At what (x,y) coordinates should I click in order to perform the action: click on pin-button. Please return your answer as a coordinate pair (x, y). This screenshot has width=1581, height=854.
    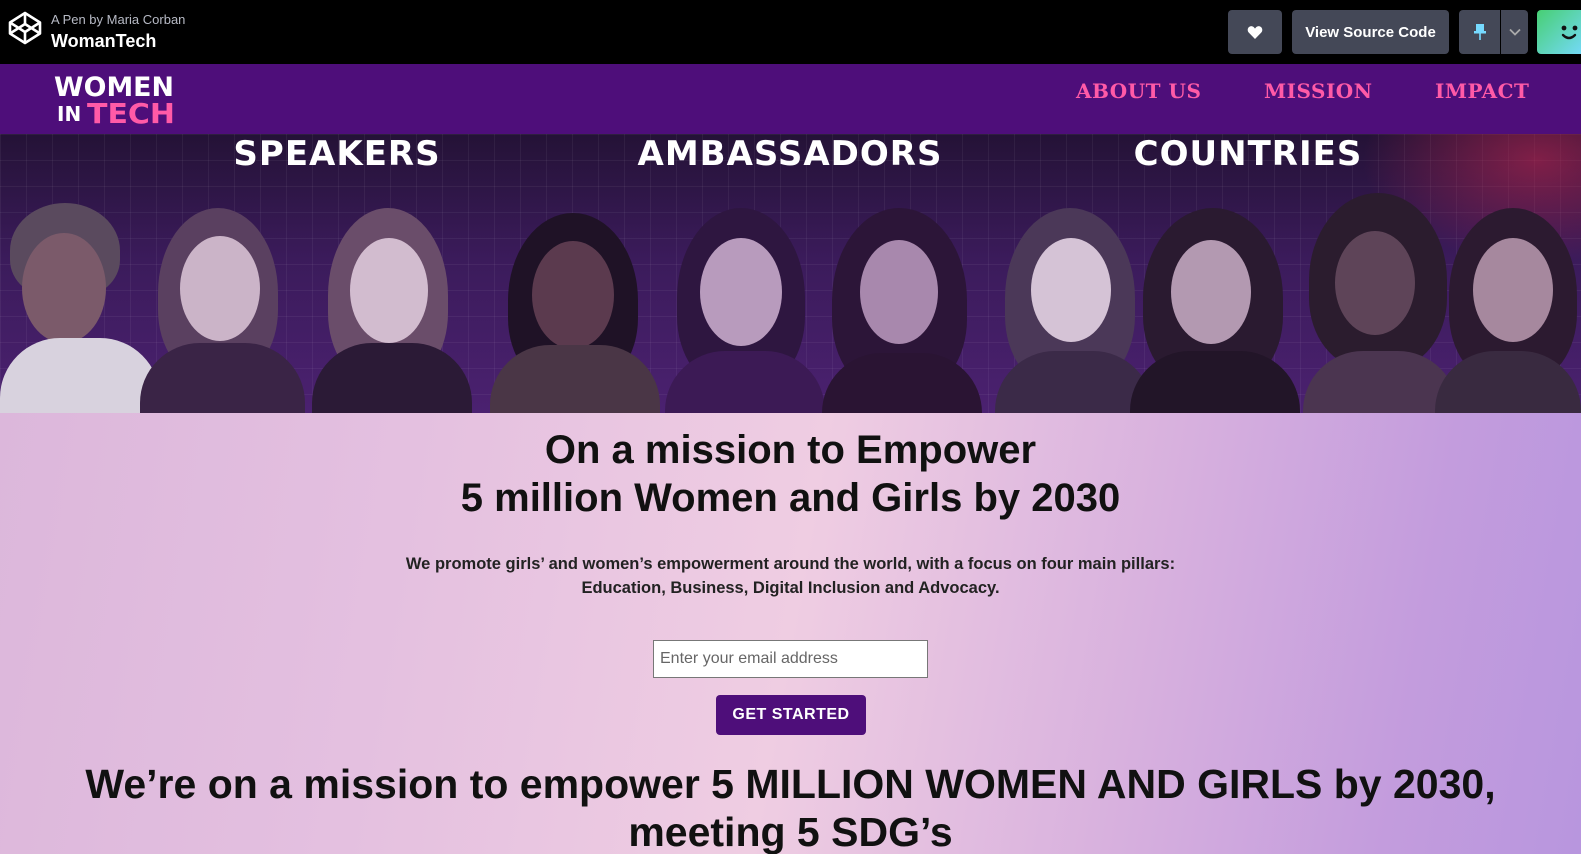
    Looking at the image, I should click on (1479, 32).